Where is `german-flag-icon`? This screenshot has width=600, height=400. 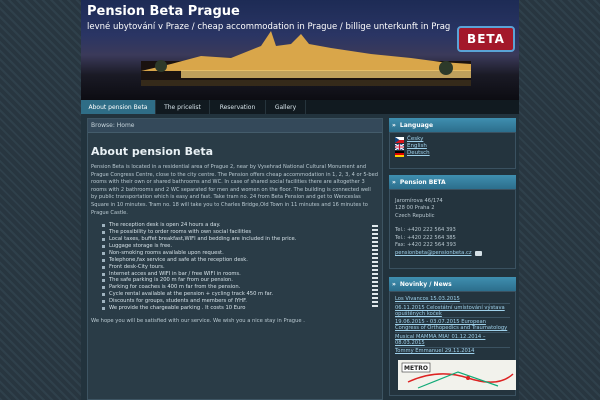
german-flag-icon is located at coordinates (399, 153).